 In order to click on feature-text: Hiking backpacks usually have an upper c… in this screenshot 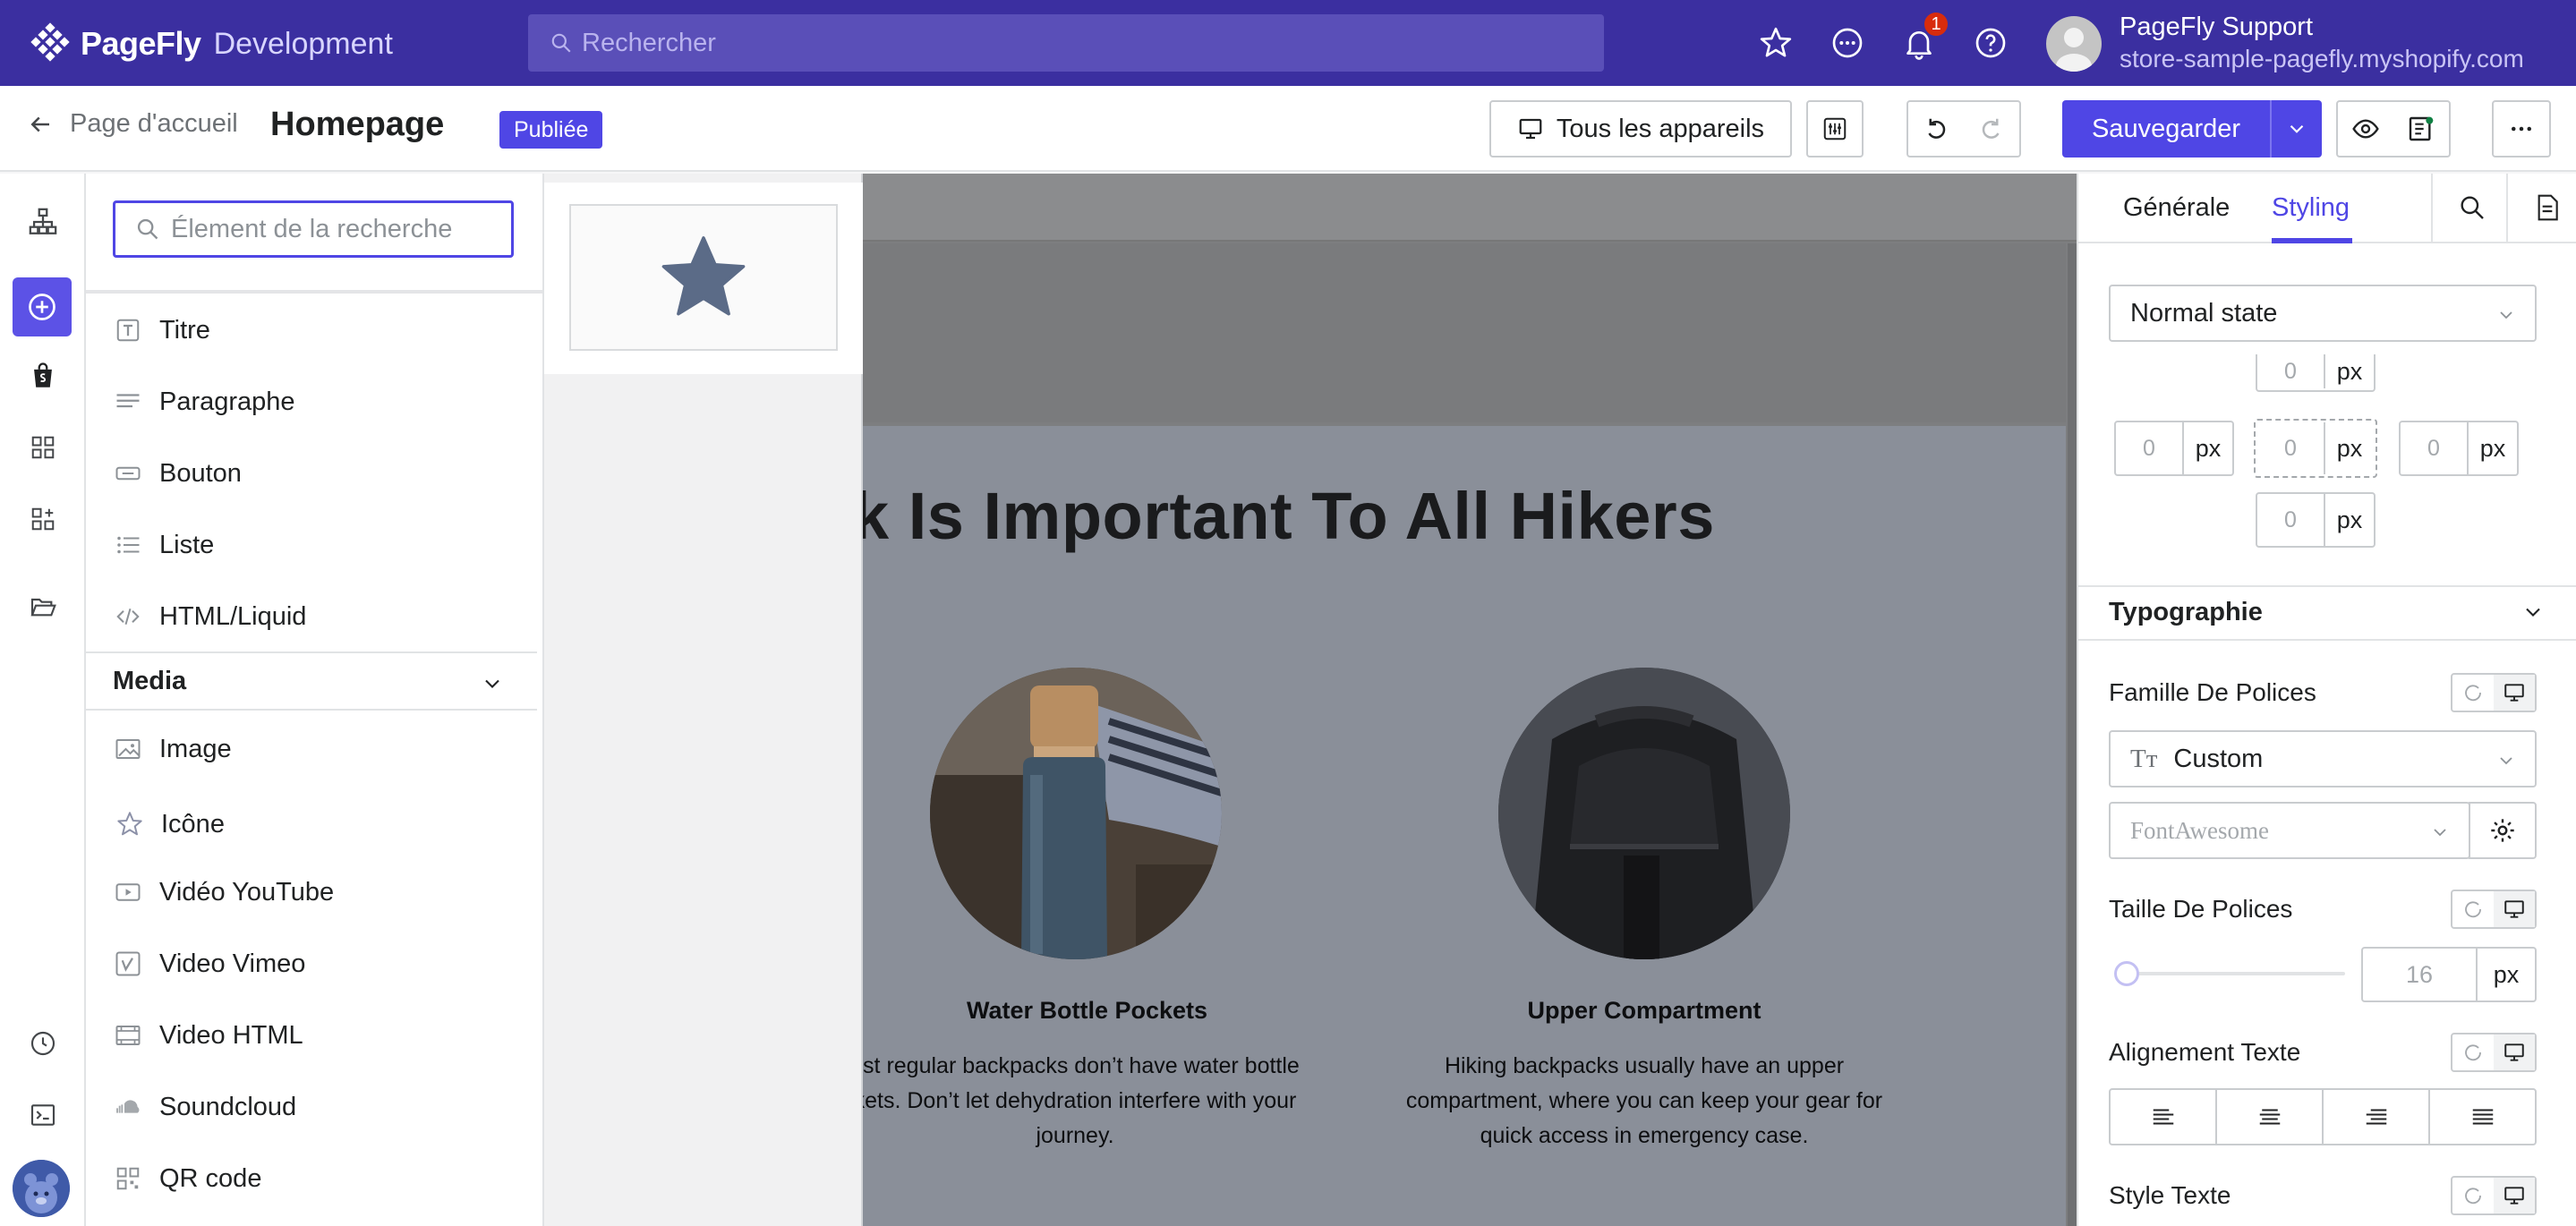, I will do `click(1644, 1101)`.